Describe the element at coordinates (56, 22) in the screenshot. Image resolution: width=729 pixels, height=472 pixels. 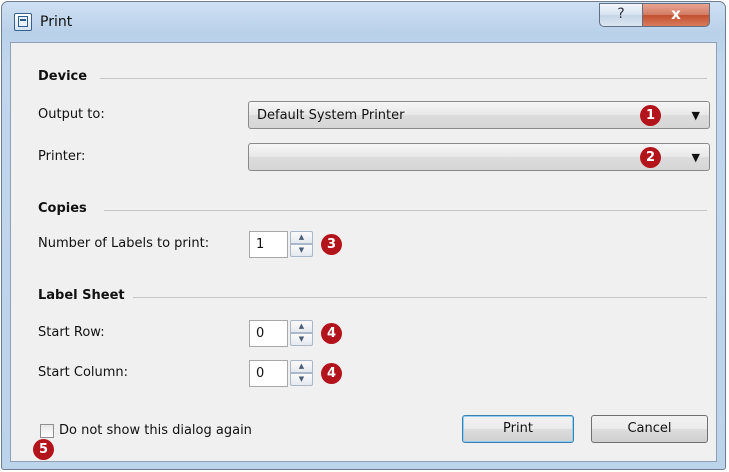
I see `window-title: Print` at that location.